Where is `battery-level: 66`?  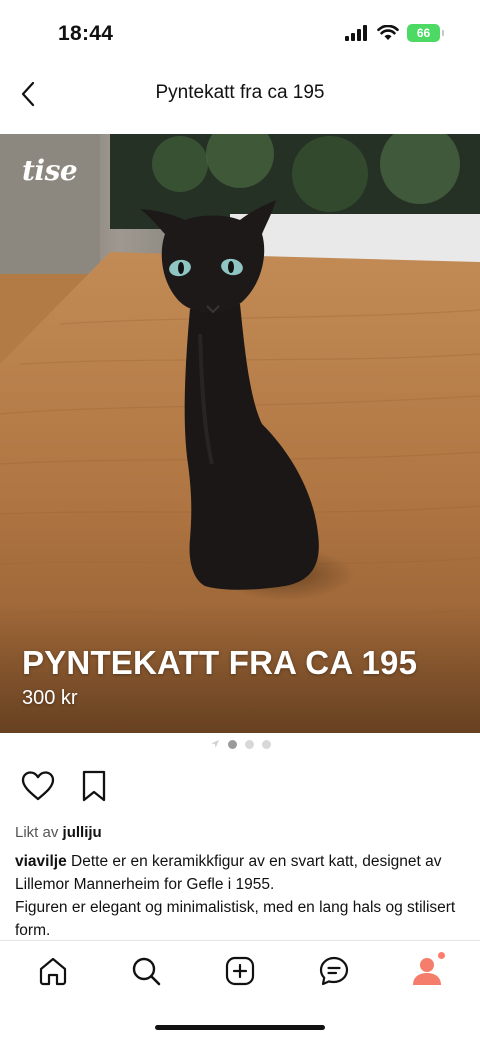
battery-level: 66 is located at coordinates (423, 33).